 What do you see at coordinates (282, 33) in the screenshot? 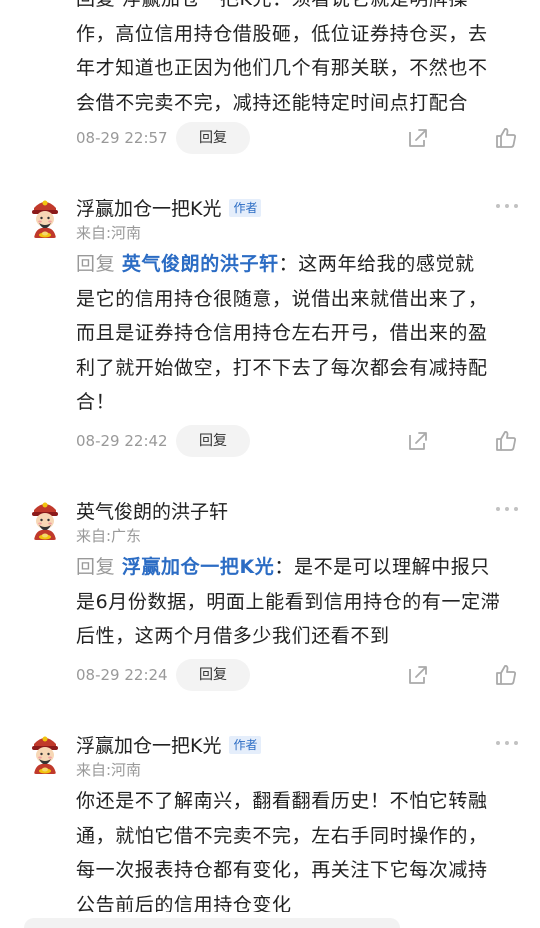
I see `comment-line: 作，高位信用持仓借股砸，低位证券持仓买，去` at bounding box center [282, 33].